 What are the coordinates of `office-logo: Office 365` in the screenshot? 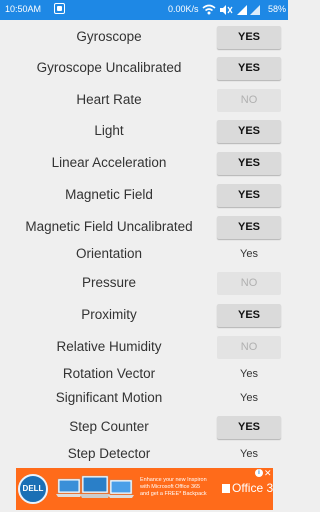 It's located at (247, 488).